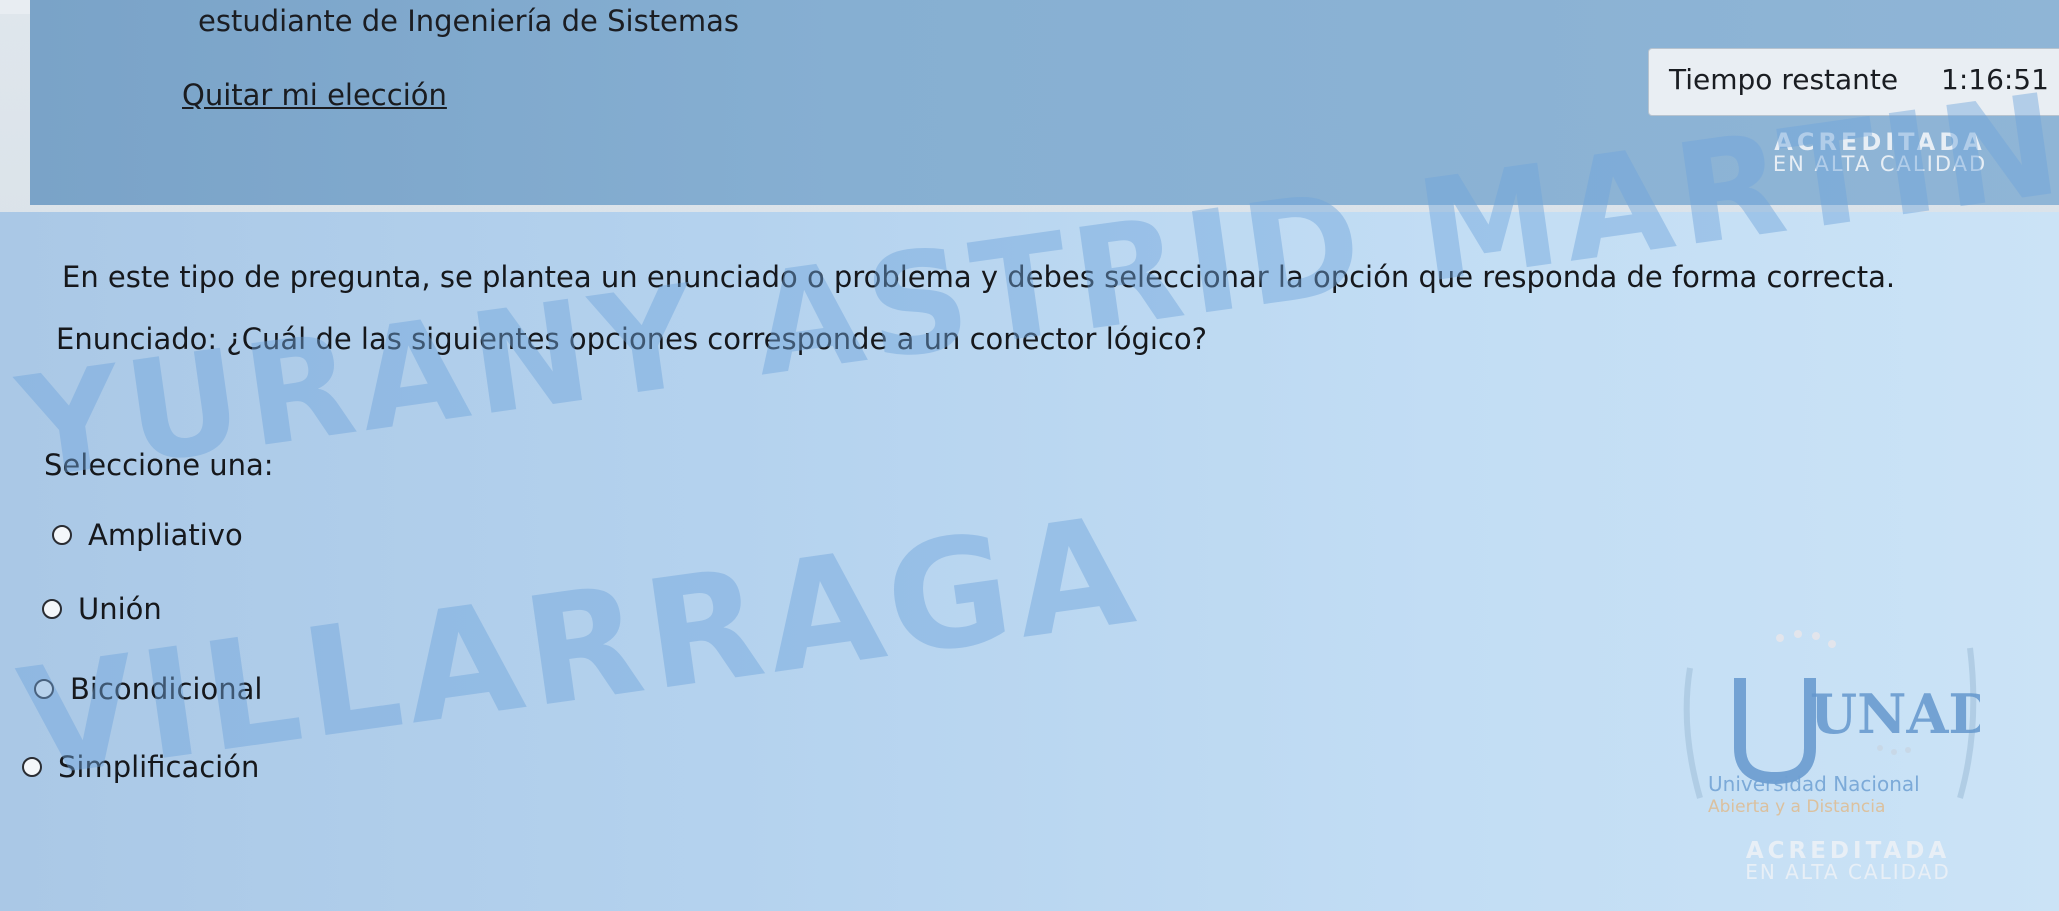 This screenshot has width=2059, height=911. I want to click on unad-subtitle-line2: Abierta y a Distancia, so click(1797, 807).